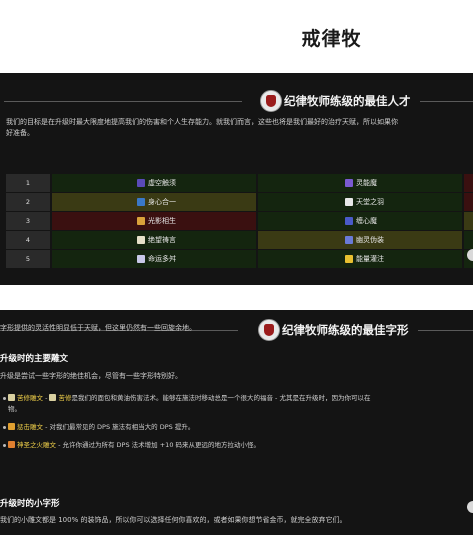 The height and width of the screenshot is (535, 473). Describe the element at coordinates (11, 444) in the screenshot. I see `holy-fire-glyph-icon` at that location.